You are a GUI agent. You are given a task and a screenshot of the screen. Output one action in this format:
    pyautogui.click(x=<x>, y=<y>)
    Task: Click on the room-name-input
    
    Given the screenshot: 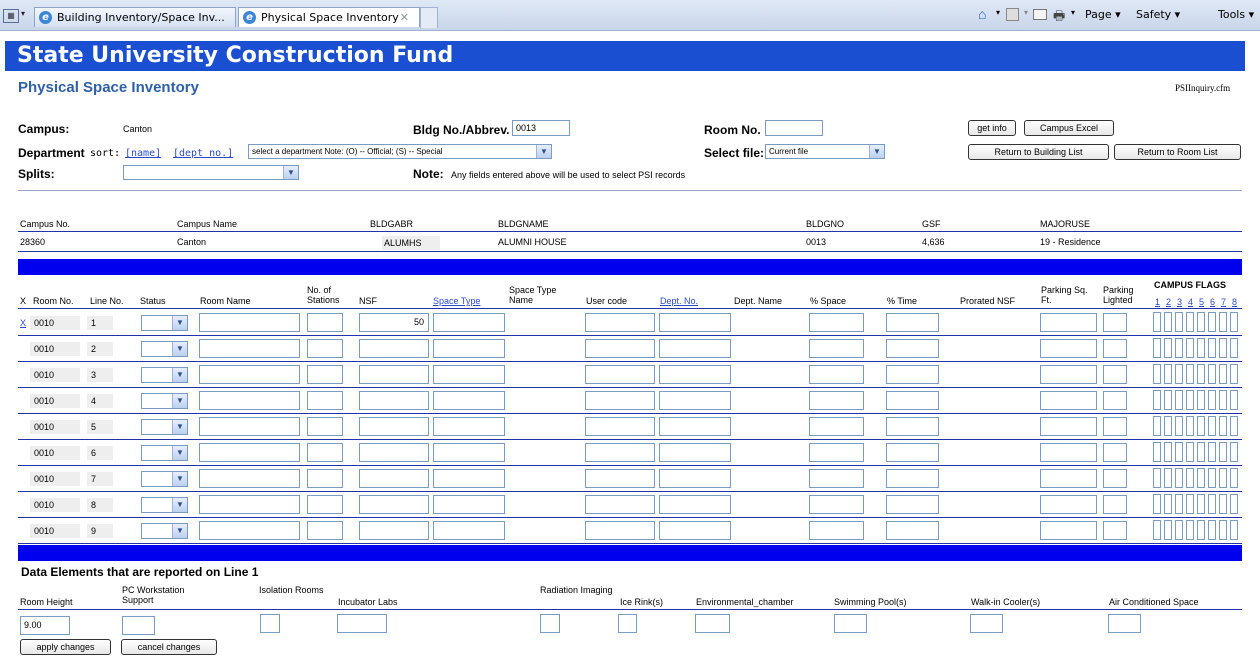 What is the action you would take?
    pyautogui.click(x=249, y=478)
    